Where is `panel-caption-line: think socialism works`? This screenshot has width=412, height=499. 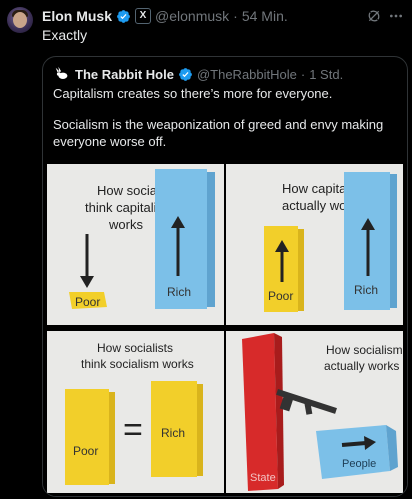
panel-caption-line: think socialism works is located at coordinates (137, 364).